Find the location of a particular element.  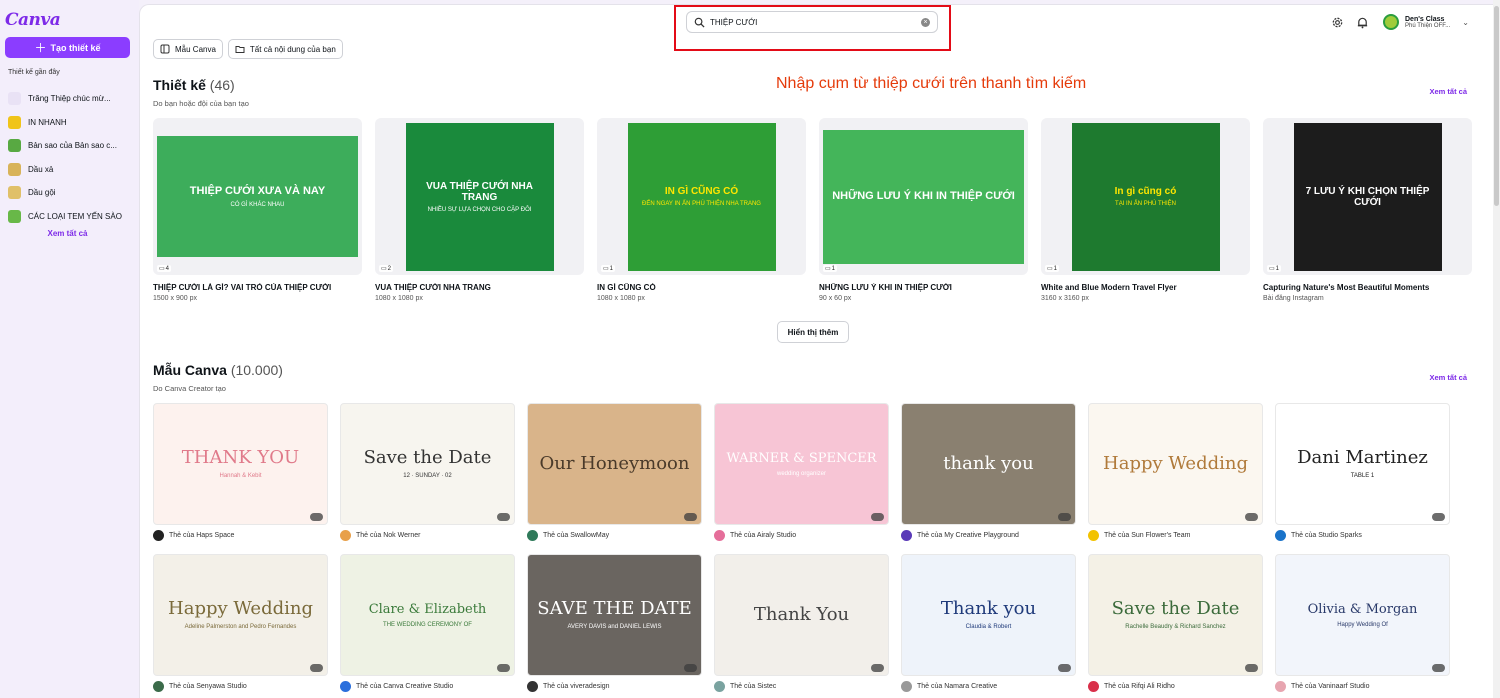

sidebar-see-all-link: Xem tất cả is located at coordinates (67, 233).